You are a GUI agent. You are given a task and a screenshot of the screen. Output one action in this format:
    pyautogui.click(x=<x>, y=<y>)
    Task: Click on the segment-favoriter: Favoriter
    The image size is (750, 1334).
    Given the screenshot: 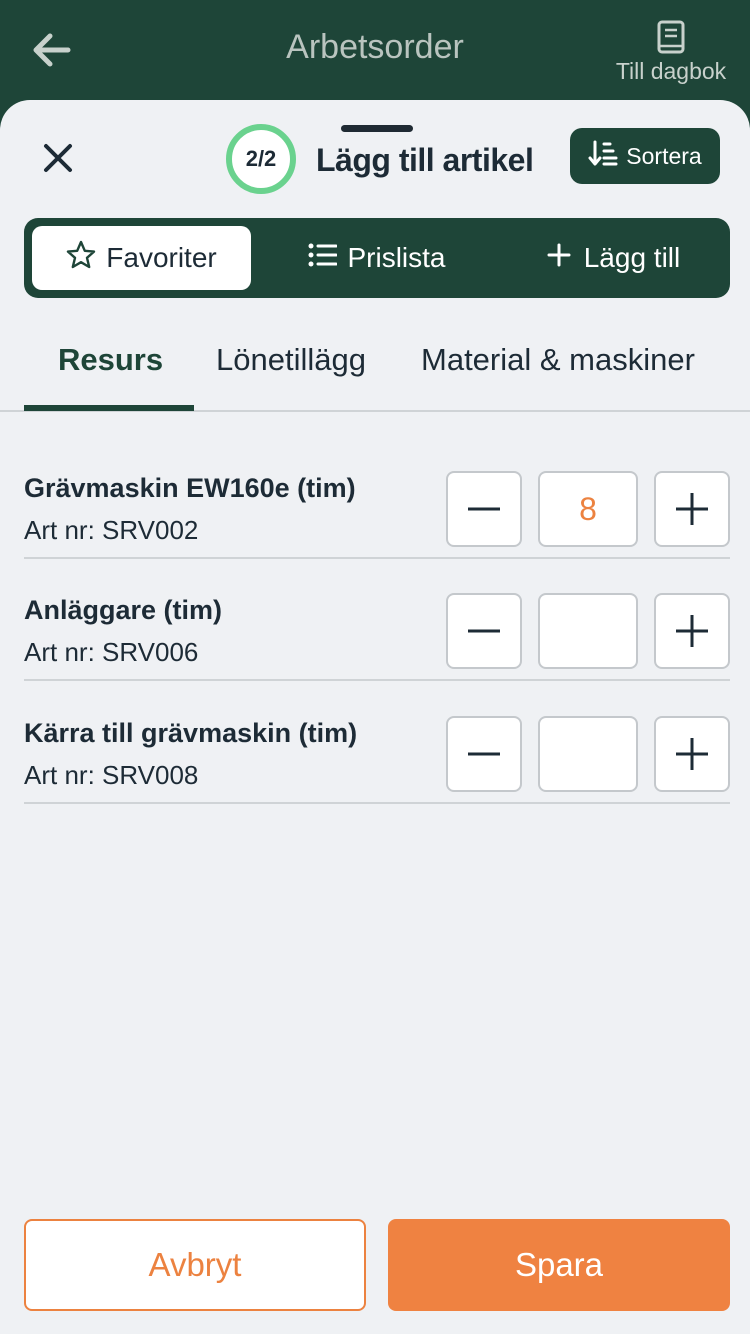 What is the action you would take?
    pyautogui.click(x=141, y=258)
    